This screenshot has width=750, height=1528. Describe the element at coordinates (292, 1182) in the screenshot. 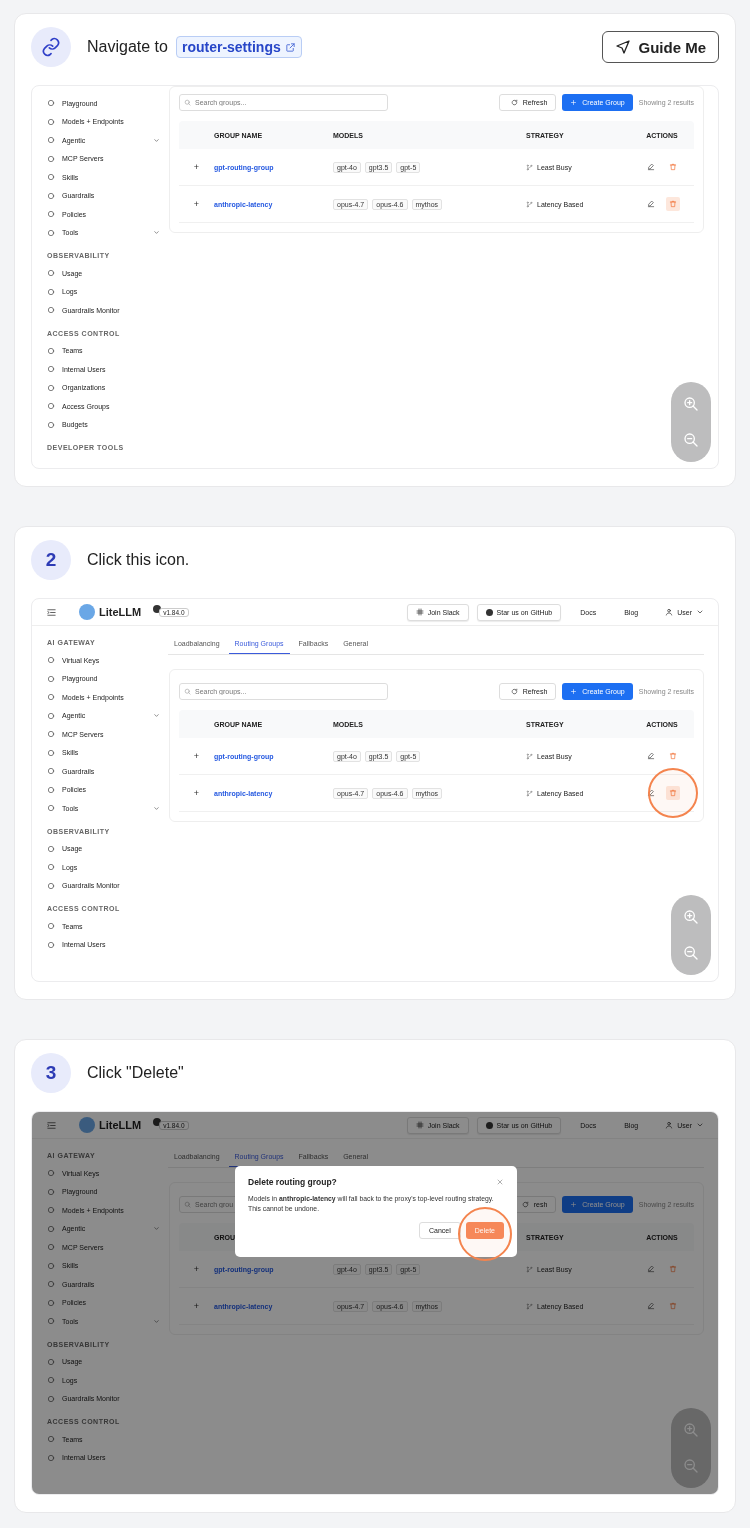

I see `dialog-title: Delete routing group?` at that location.